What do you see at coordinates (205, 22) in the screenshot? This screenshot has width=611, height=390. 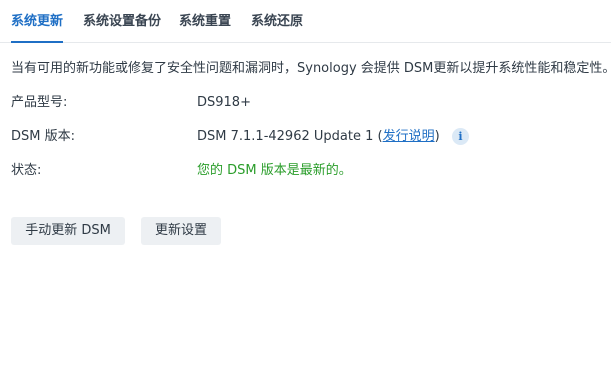 I see `tab-system-reset: 系统重置` at bounding box center [205, 22].